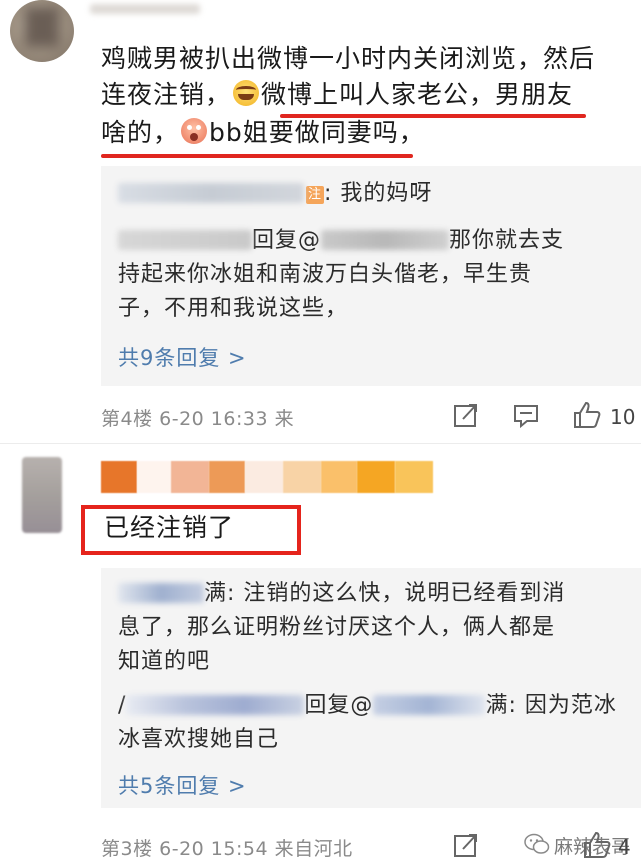  I want to click on comment-text-highlighted: bb姐要做同妻吗，, so click(317, 132).